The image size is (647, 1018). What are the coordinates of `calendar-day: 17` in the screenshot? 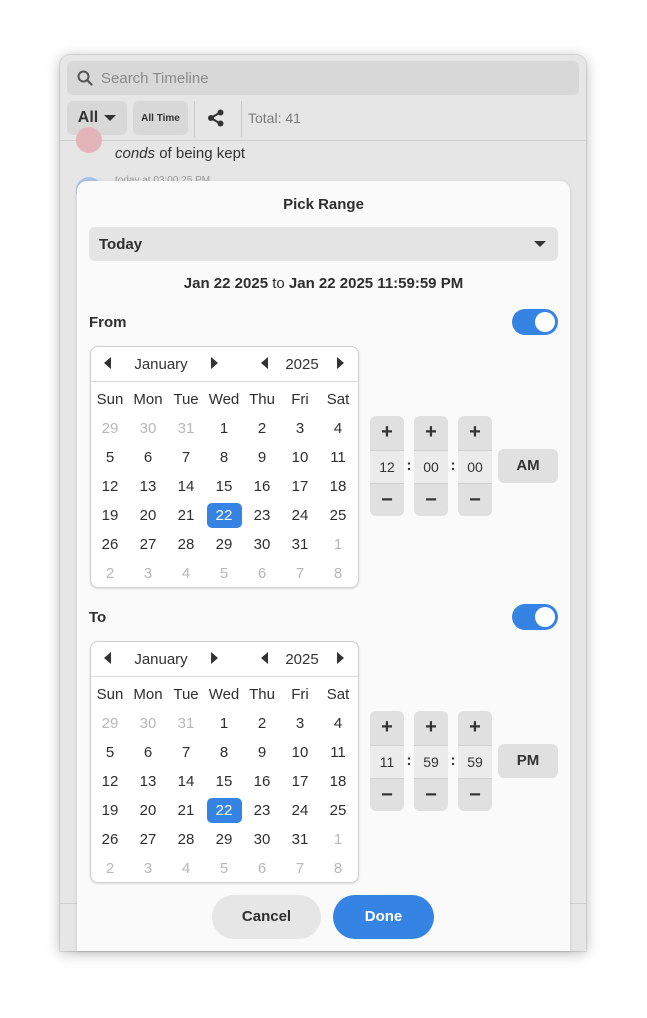 It's located at (300, 781).